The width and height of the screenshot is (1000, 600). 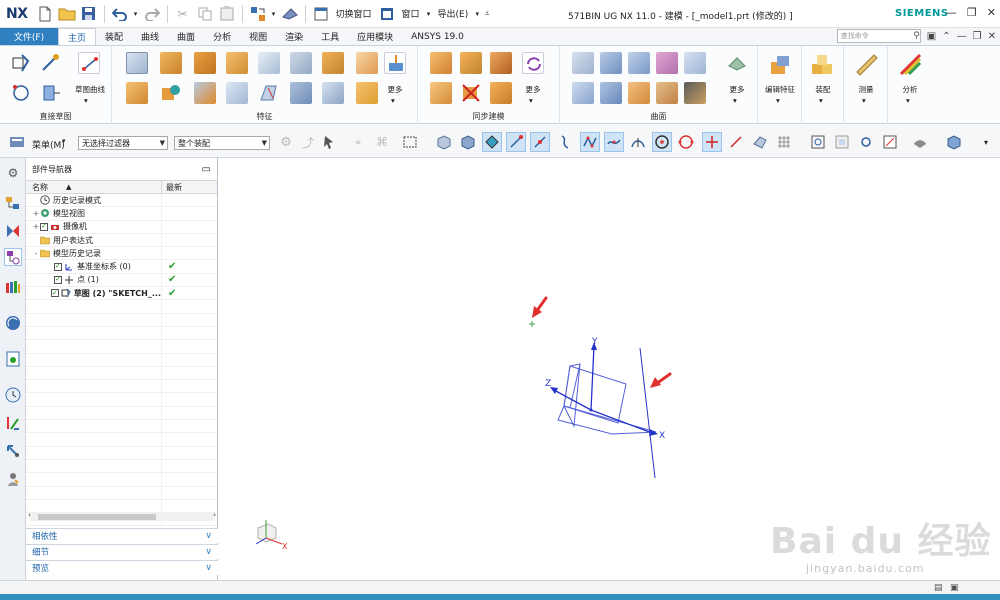 I want to click on pocket-icon, so click(x=301, y=63).